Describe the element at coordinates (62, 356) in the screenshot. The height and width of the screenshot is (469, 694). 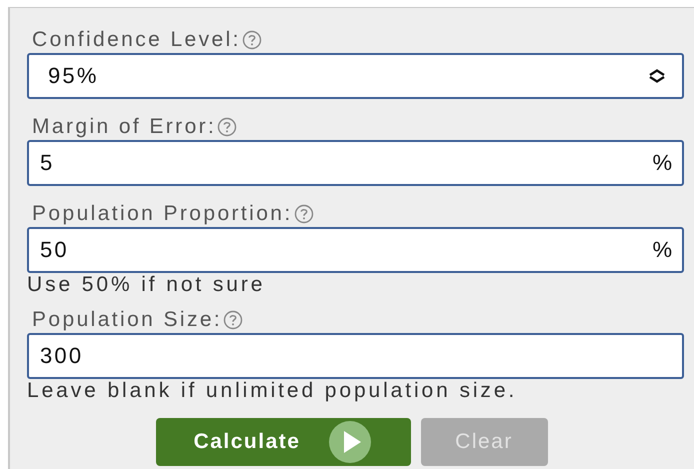
I see `input-value: 300` at that location.